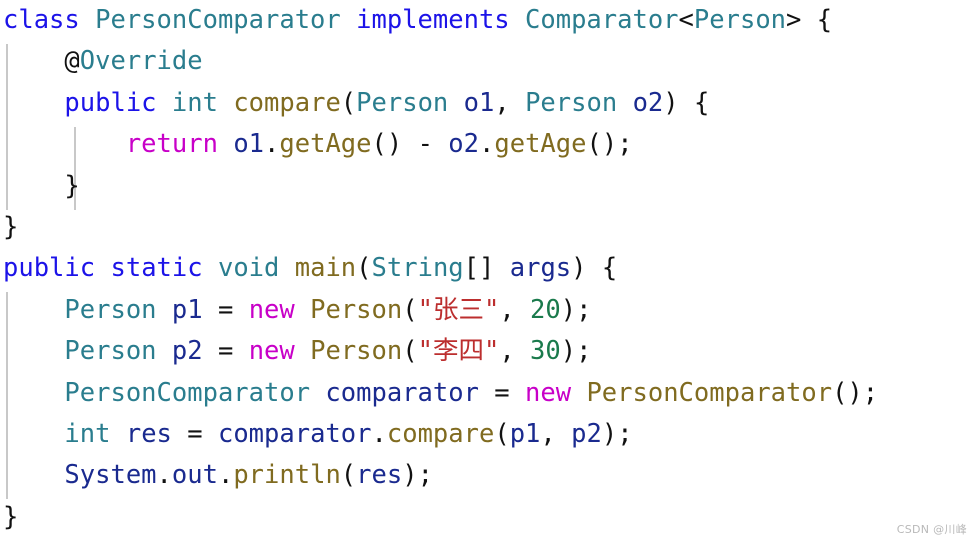 The height and width of the screenshot is (542, 975). Describe the element at coordinates (433, 20) in the screenshot. I see `keyword-implements: implements` at that location.